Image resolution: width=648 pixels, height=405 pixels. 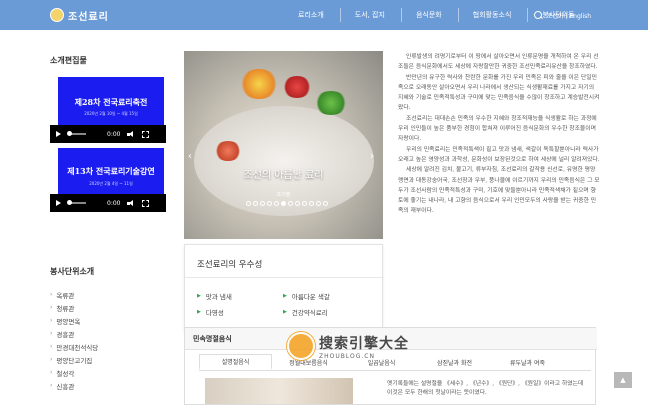 I want to click on slider-prev-icon: ‹, so click(x=190, y=156).